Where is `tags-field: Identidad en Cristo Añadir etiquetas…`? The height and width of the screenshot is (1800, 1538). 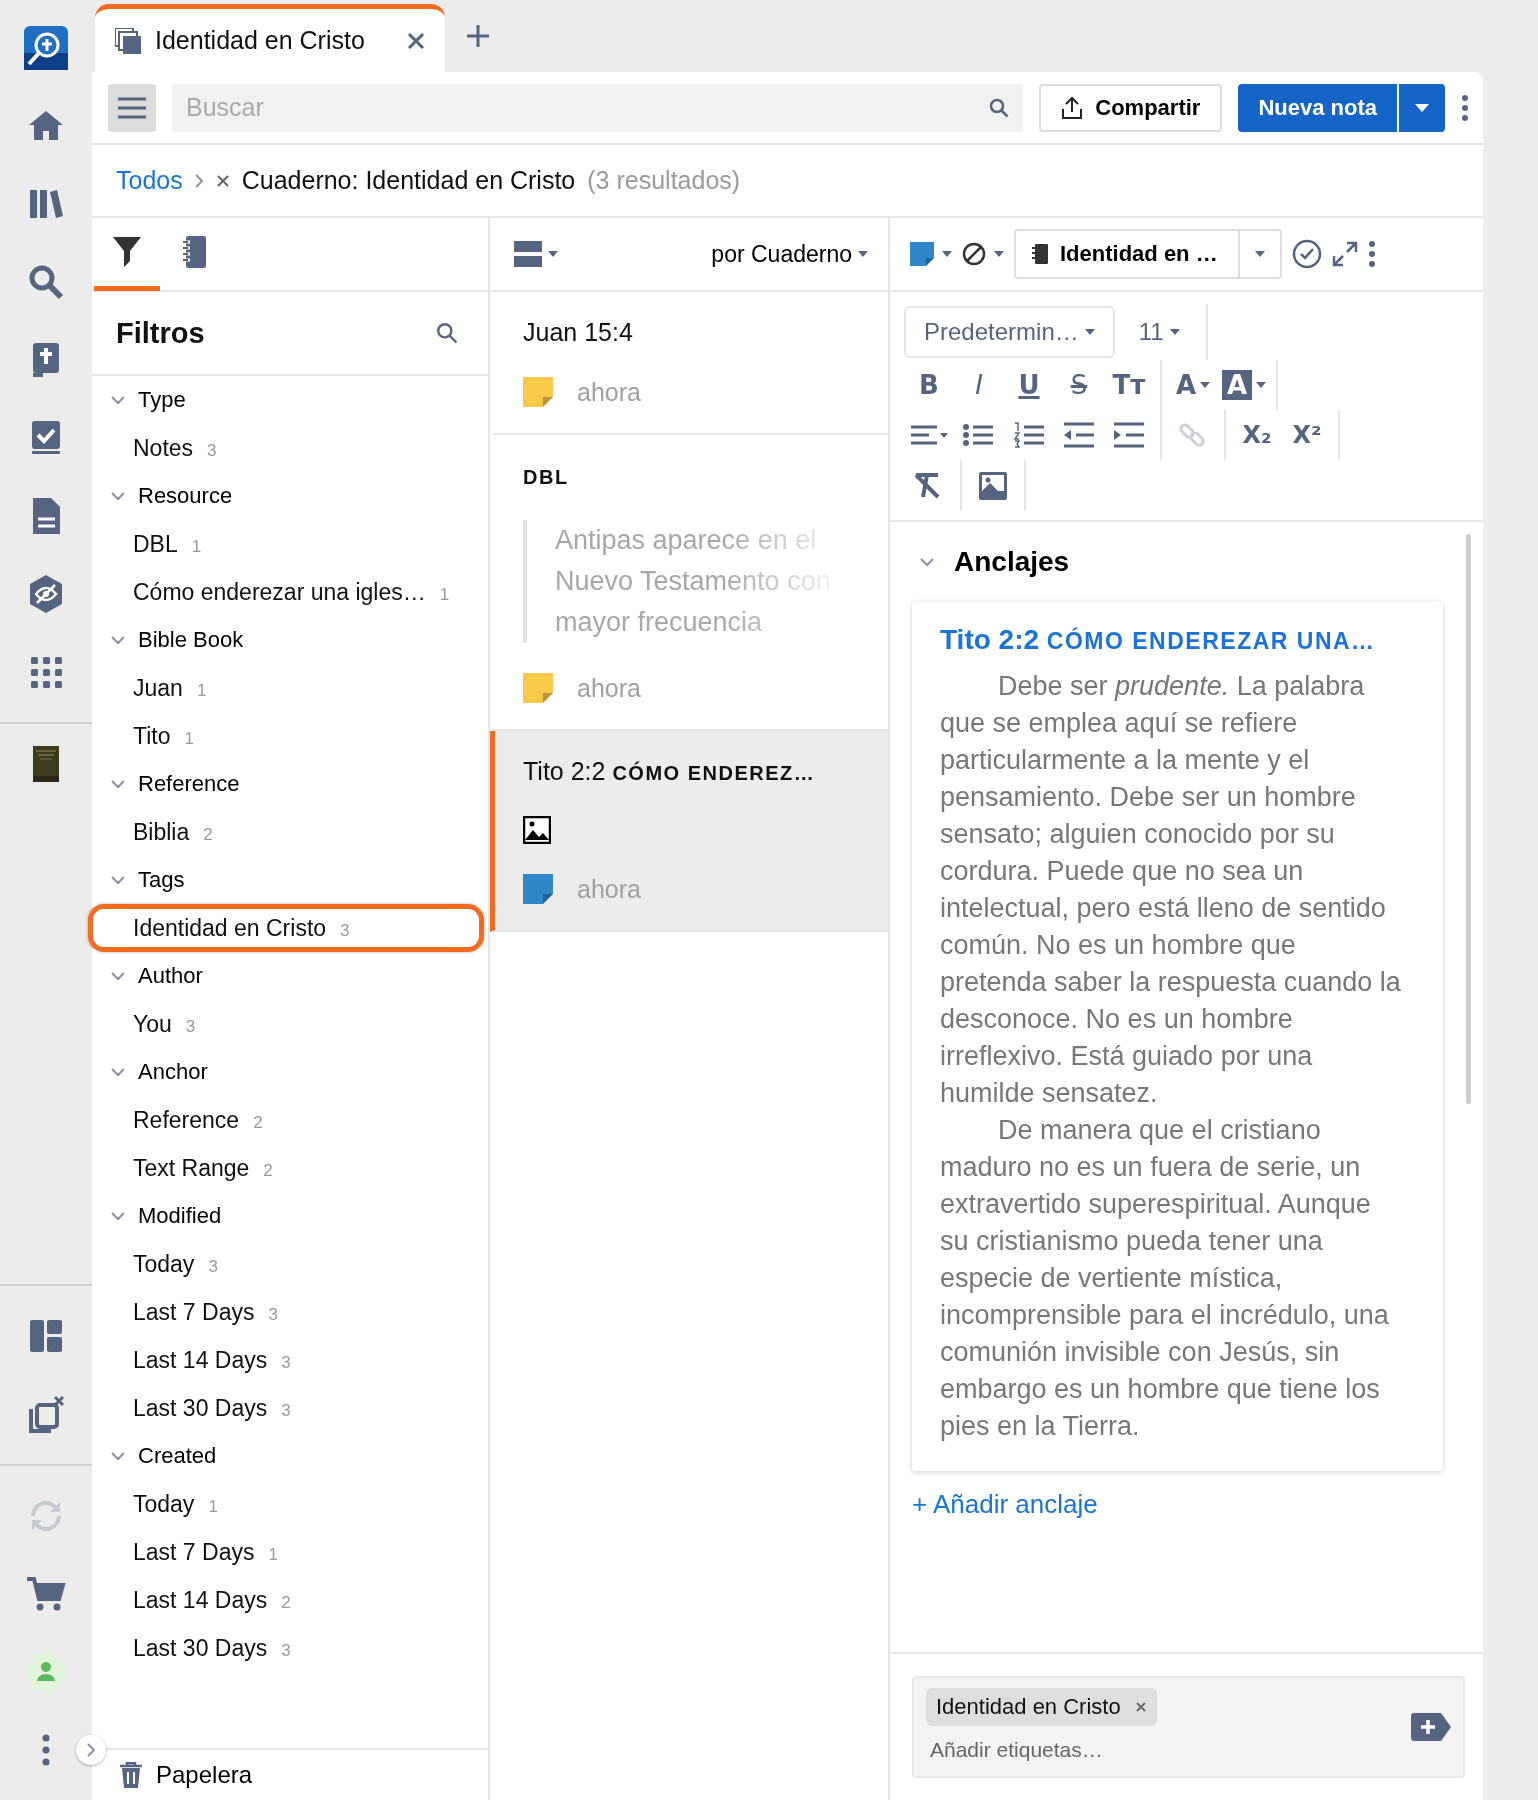
tags-field: Identidad en Cristo Añadir etiquetas… is located at coordinates (1188, 1727).